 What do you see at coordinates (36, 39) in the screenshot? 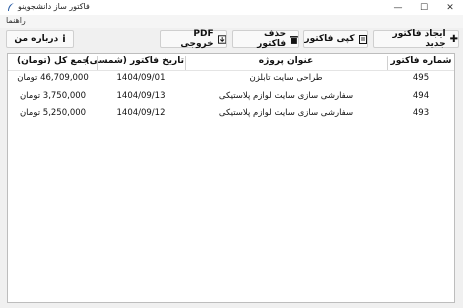
I see `about-label: درباره من` at bounding box center [36, 39].